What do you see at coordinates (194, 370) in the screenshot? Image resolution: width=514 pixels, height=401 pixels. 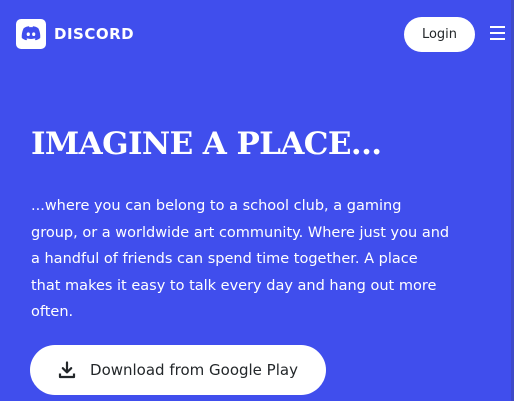 I see `download-button-label: Download from Google Play` at bounding box center [194, 370].